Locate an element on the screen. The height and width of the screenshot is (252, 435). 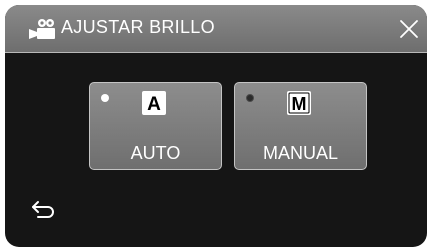
auto-mode-icon: A is located at coordinates (154, 103).